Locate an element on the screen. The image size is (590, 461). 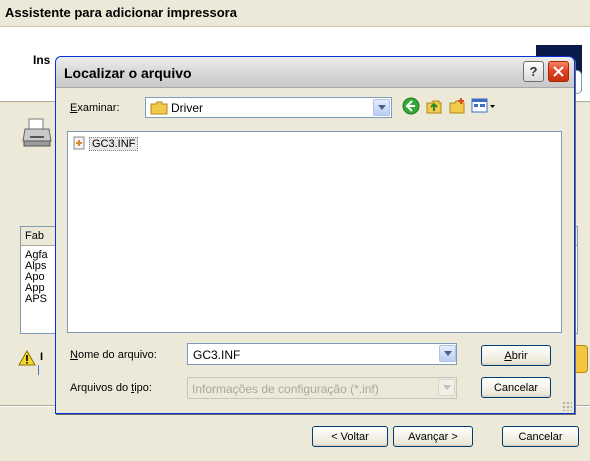
wizard-titlebar: Assistente para adicionar impressora is located at coordinates (295, 13).